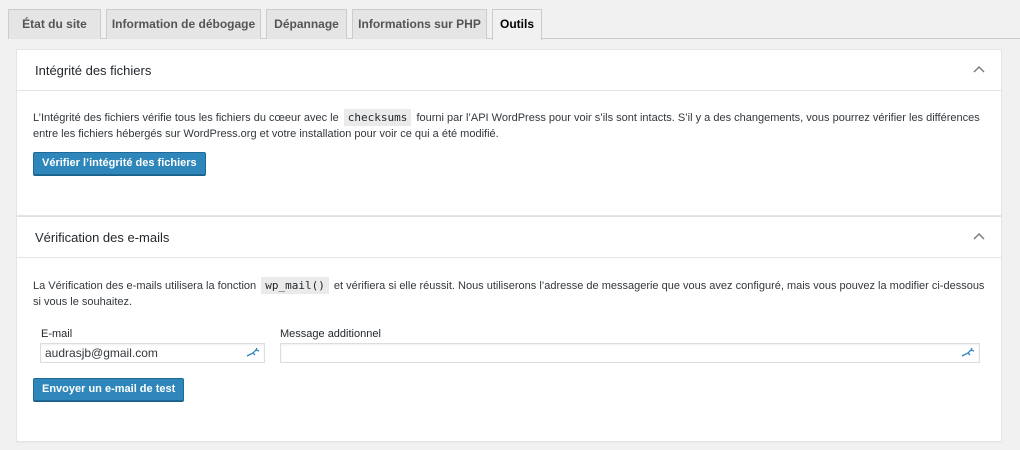 This screenshot has height=450, width=1020. What do you see at coordinates (517, 24) in the screenshot?
I see `tab-tools: Outils` at bounding box center [517, 24].